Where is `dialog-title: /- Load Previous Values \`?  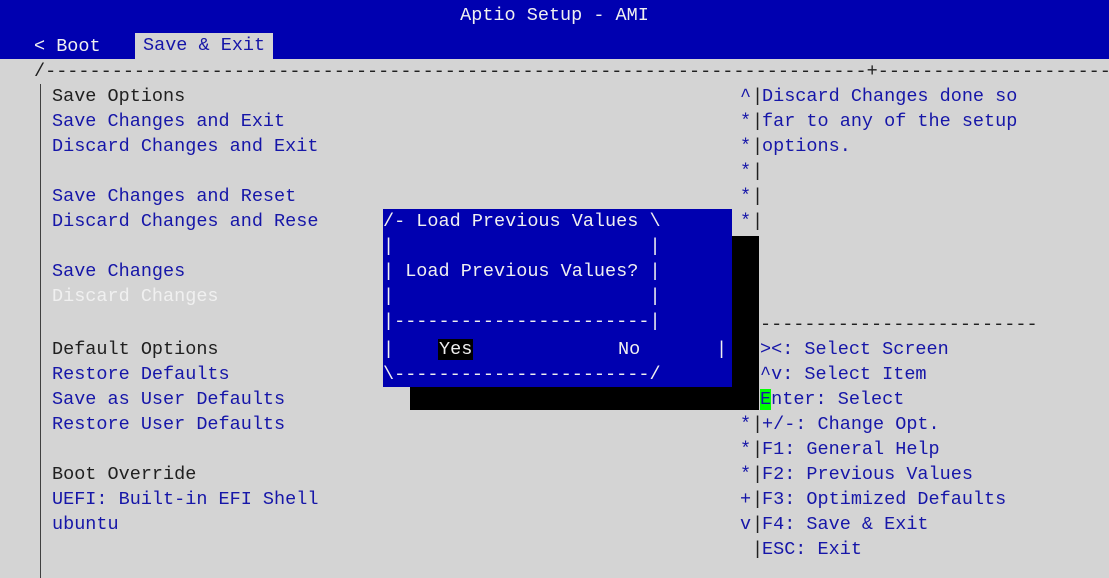 dialog-title: /- Load Previous Values \ is located at coordinates (522, 221).